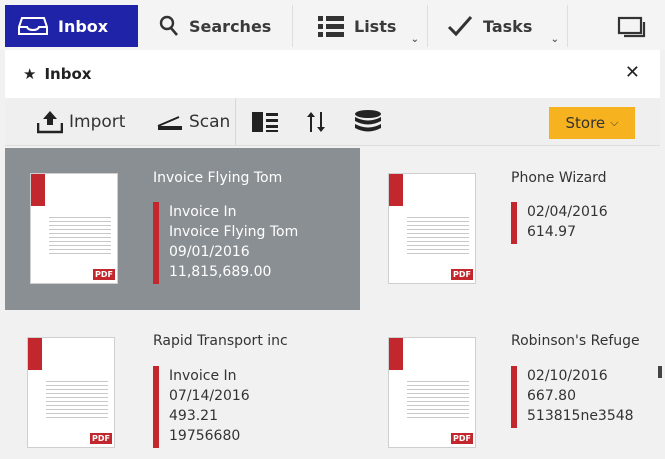 This screenshot has height=459, width=665. Describe the element at coordinates (567, 376) in the screenshot. I see `field-value: 02/10/2016` at that location.